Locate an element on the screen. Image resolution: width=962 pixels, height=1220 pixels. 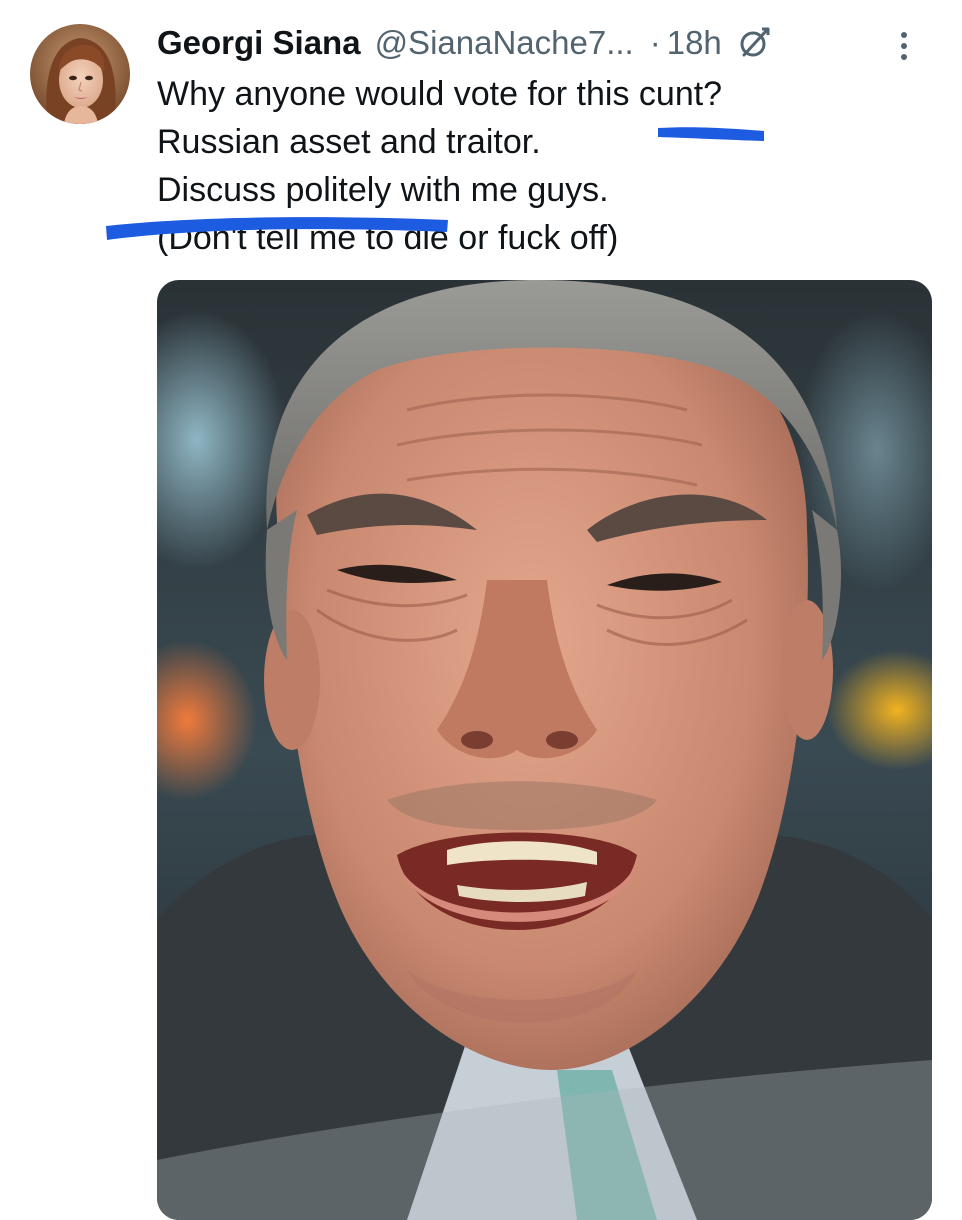
author-display-name: Georgi Siana is located at coordinates (259, 43).